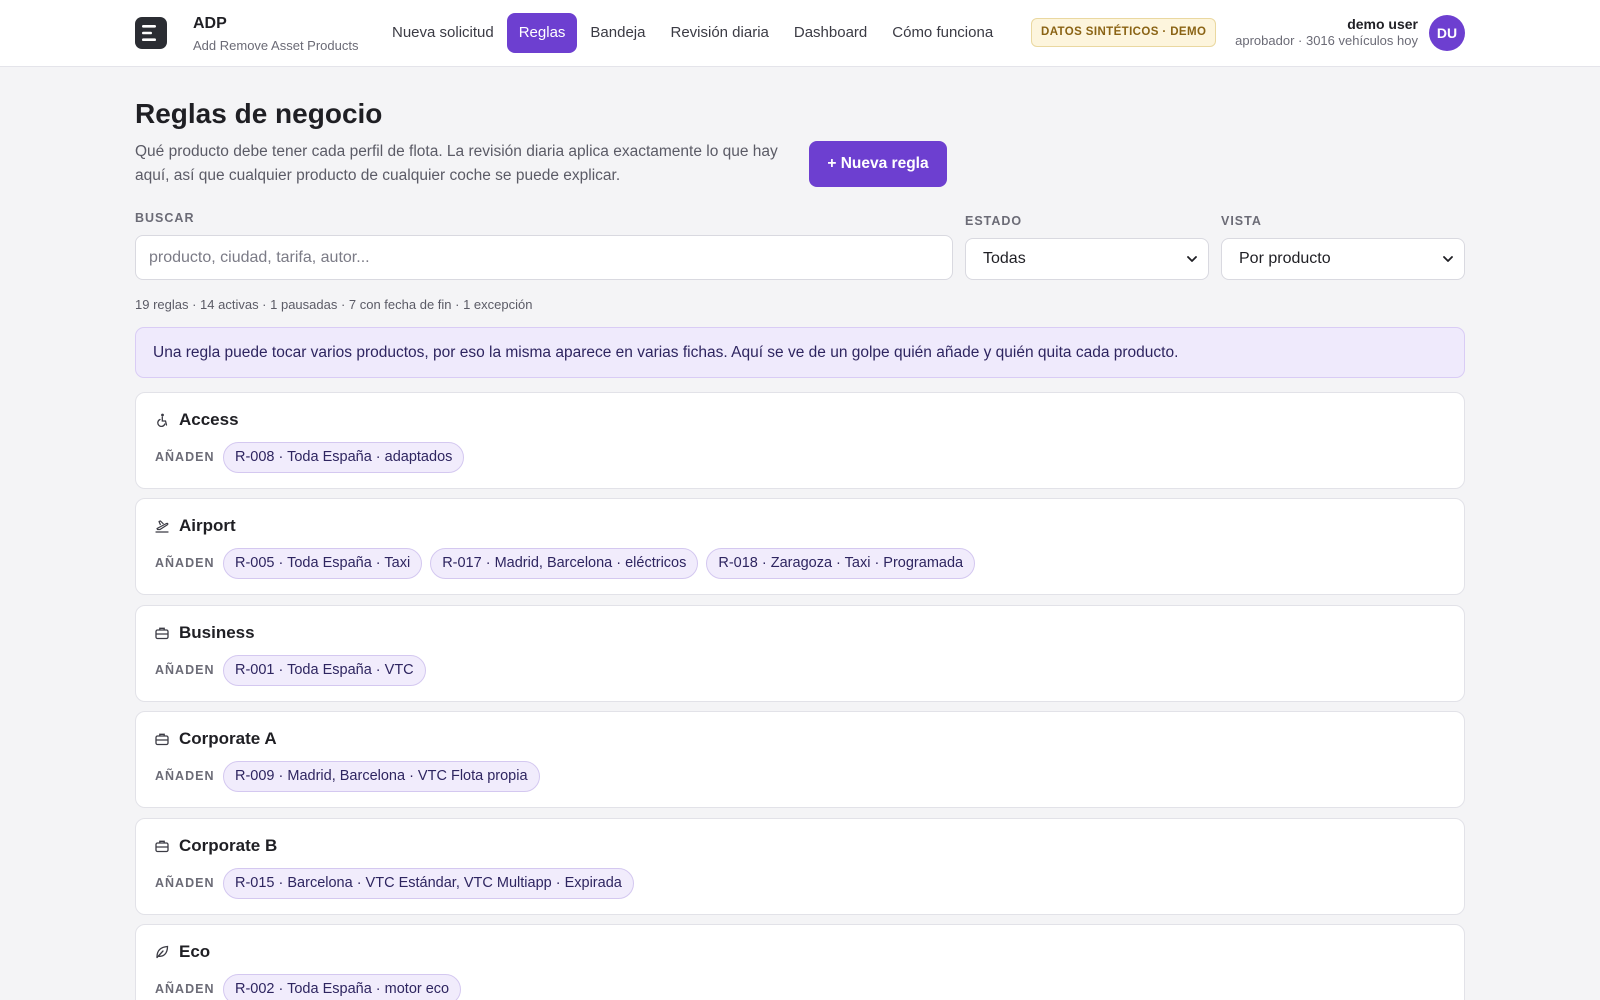 This screenshot has height=1000, width=1600. Describe the element at coordinates (544, 257) in the screenshot. I see `search-input` at that location.